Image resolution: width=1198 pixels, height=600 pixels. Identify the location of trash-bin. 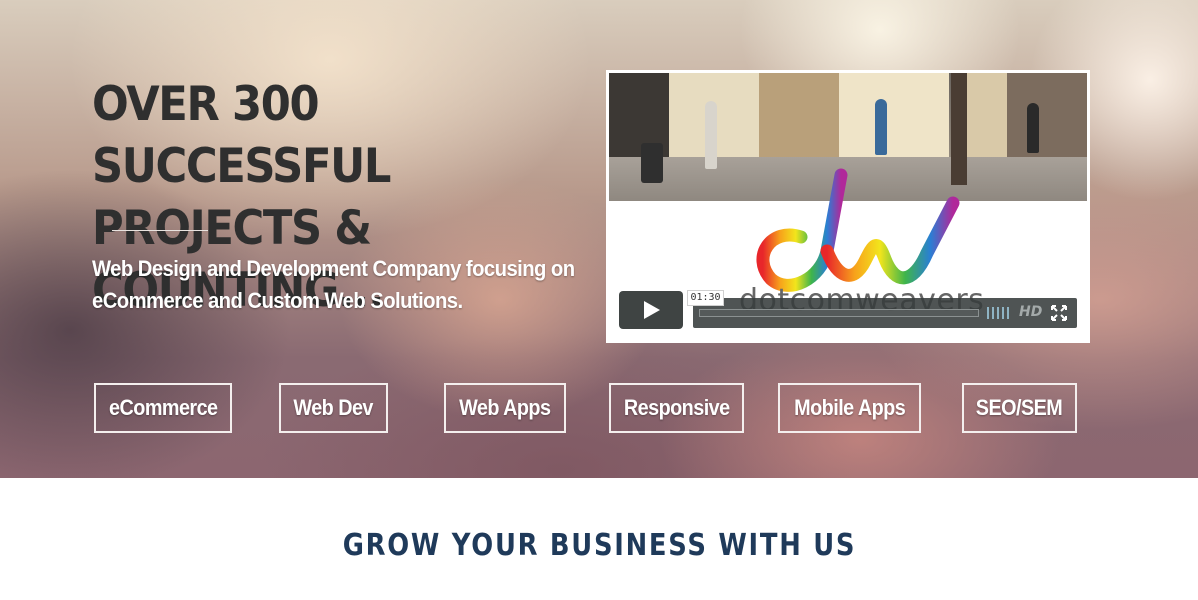
(652, 163).